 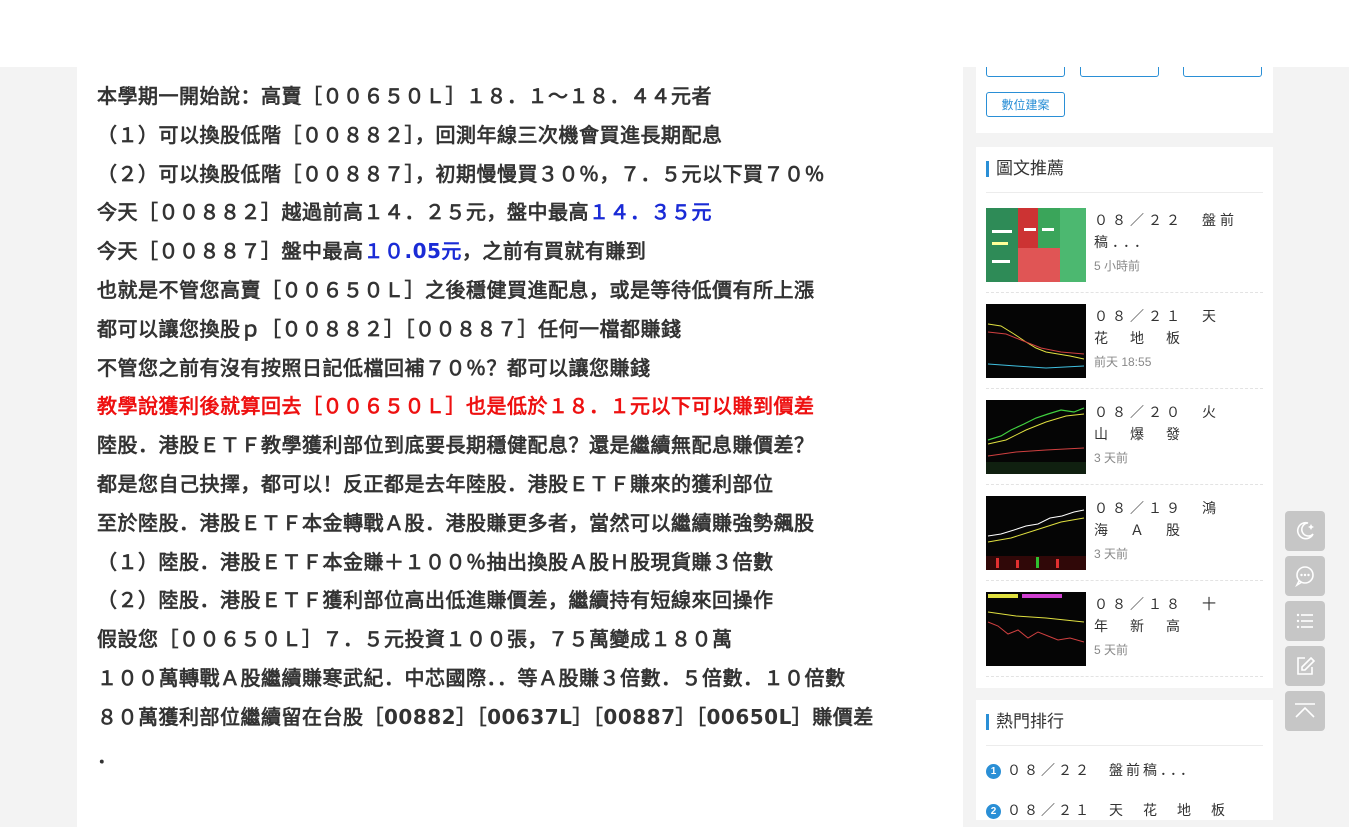 I want to click on article-line: １００萬轉戰Ａ股繼續賺寒武紀．中芯國際．．等Ａ股賺３倍數．５倍數．１０倍數, so click(x=471, y=677).